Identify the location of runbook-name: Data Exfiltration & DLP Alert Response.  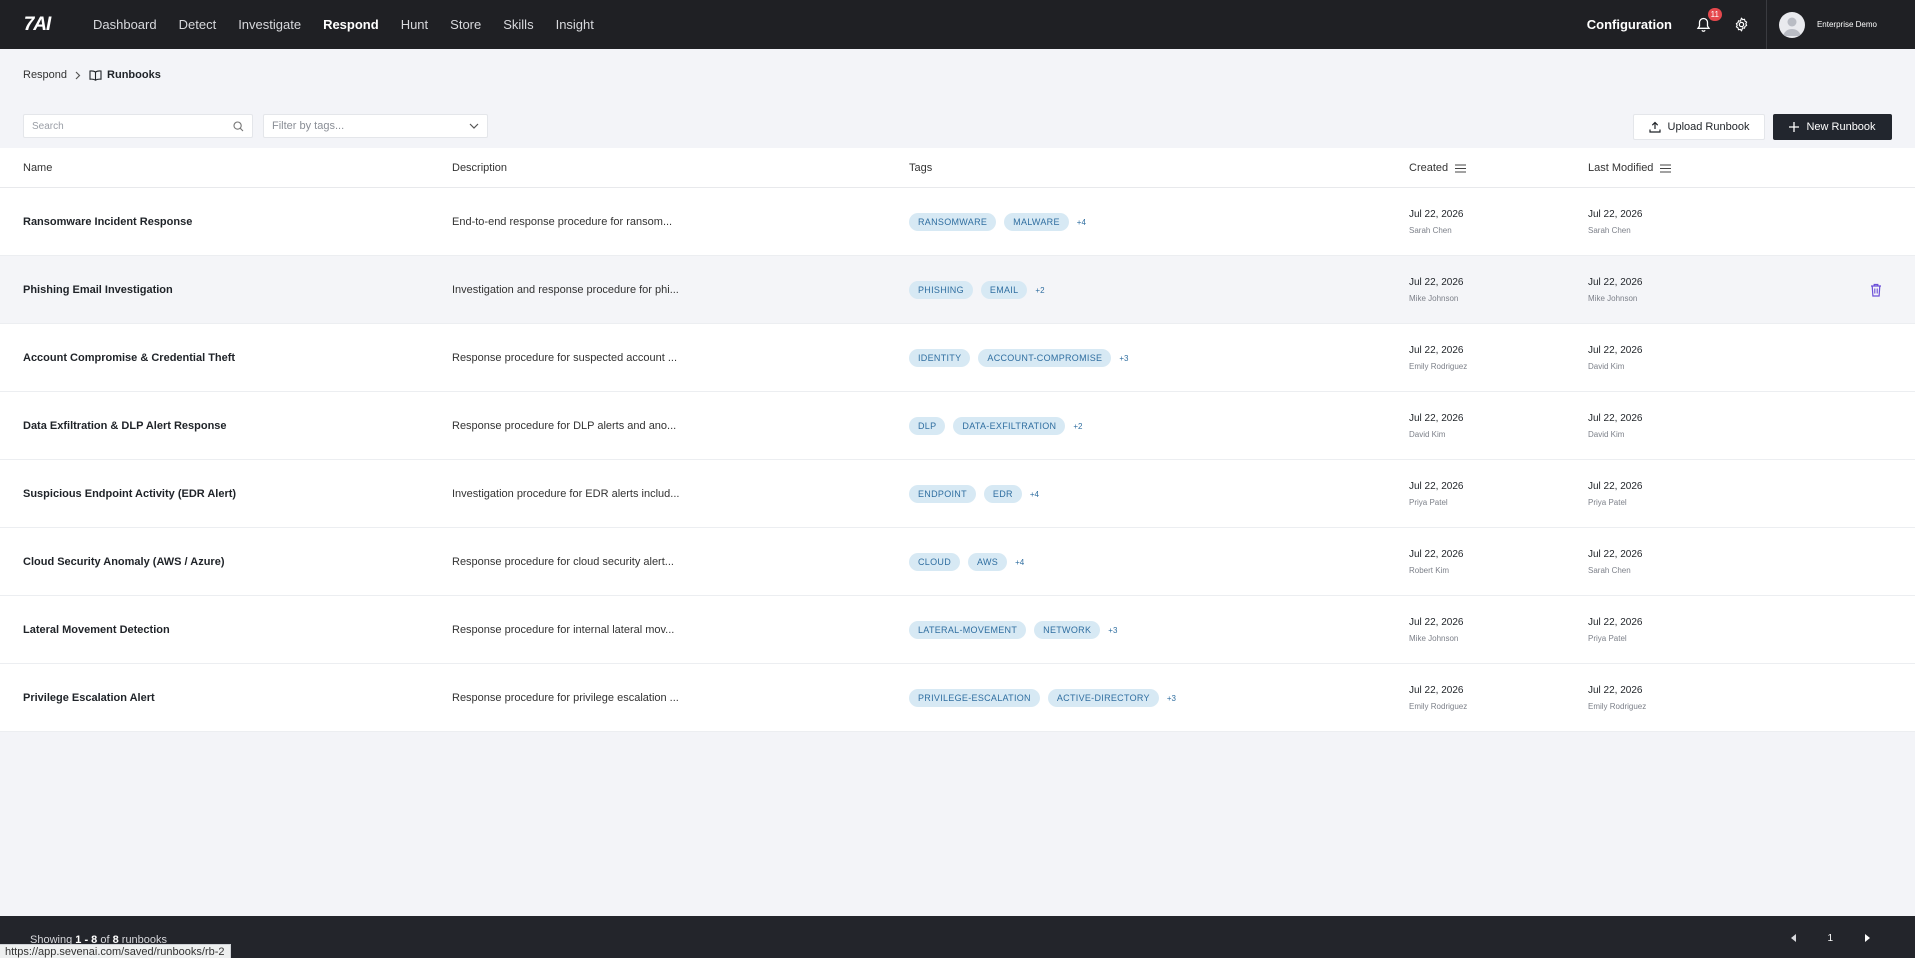
(125, 426).